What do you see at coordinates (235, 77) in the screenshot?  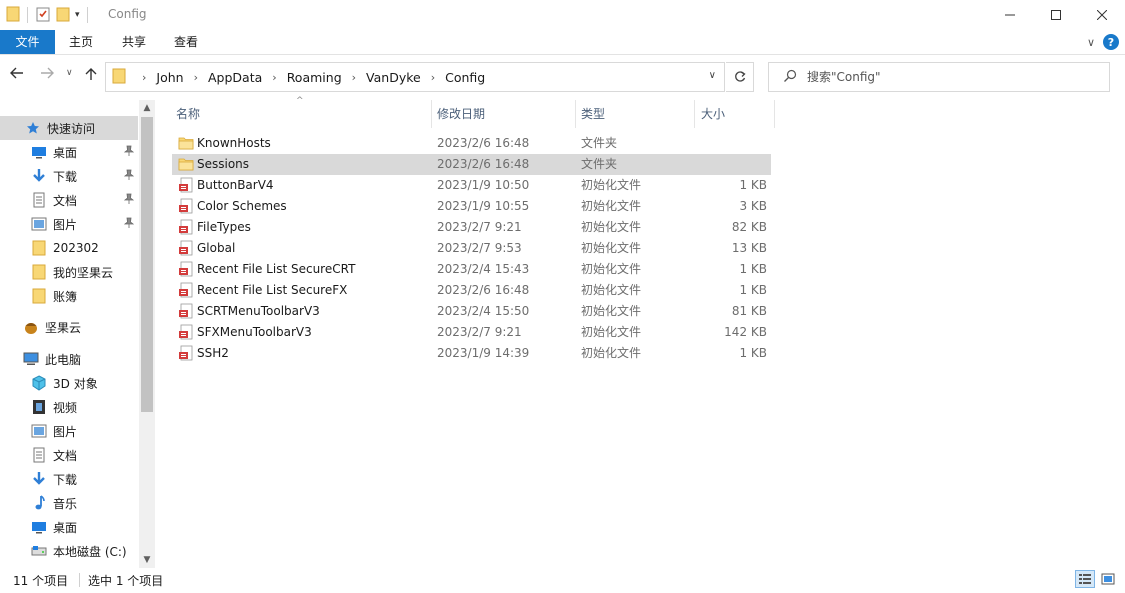 I see `breadcrumb-appdata: AppData` at bounding box center [235, 77].